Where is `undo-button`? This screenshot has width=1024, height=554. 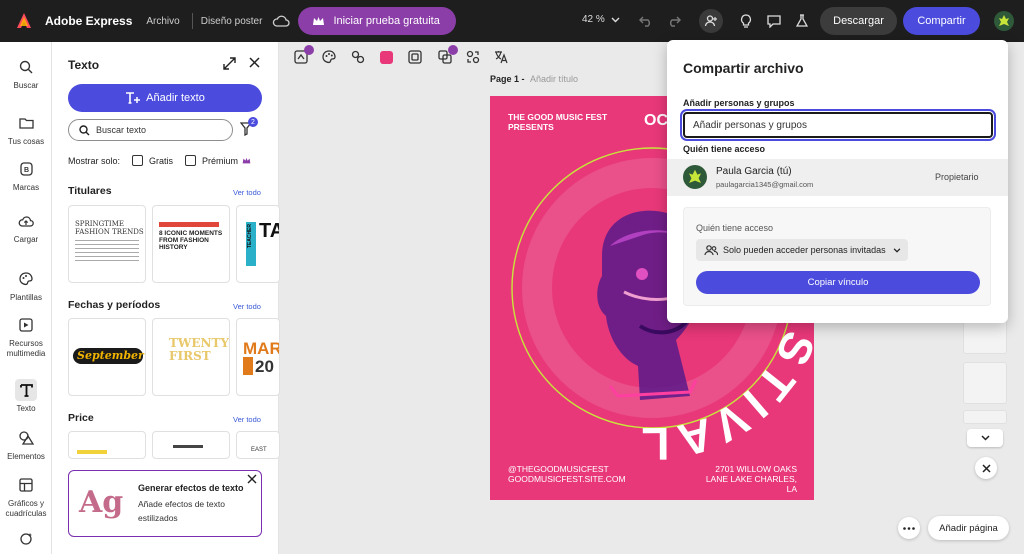
undo-button is located at coordinates (646, 21).